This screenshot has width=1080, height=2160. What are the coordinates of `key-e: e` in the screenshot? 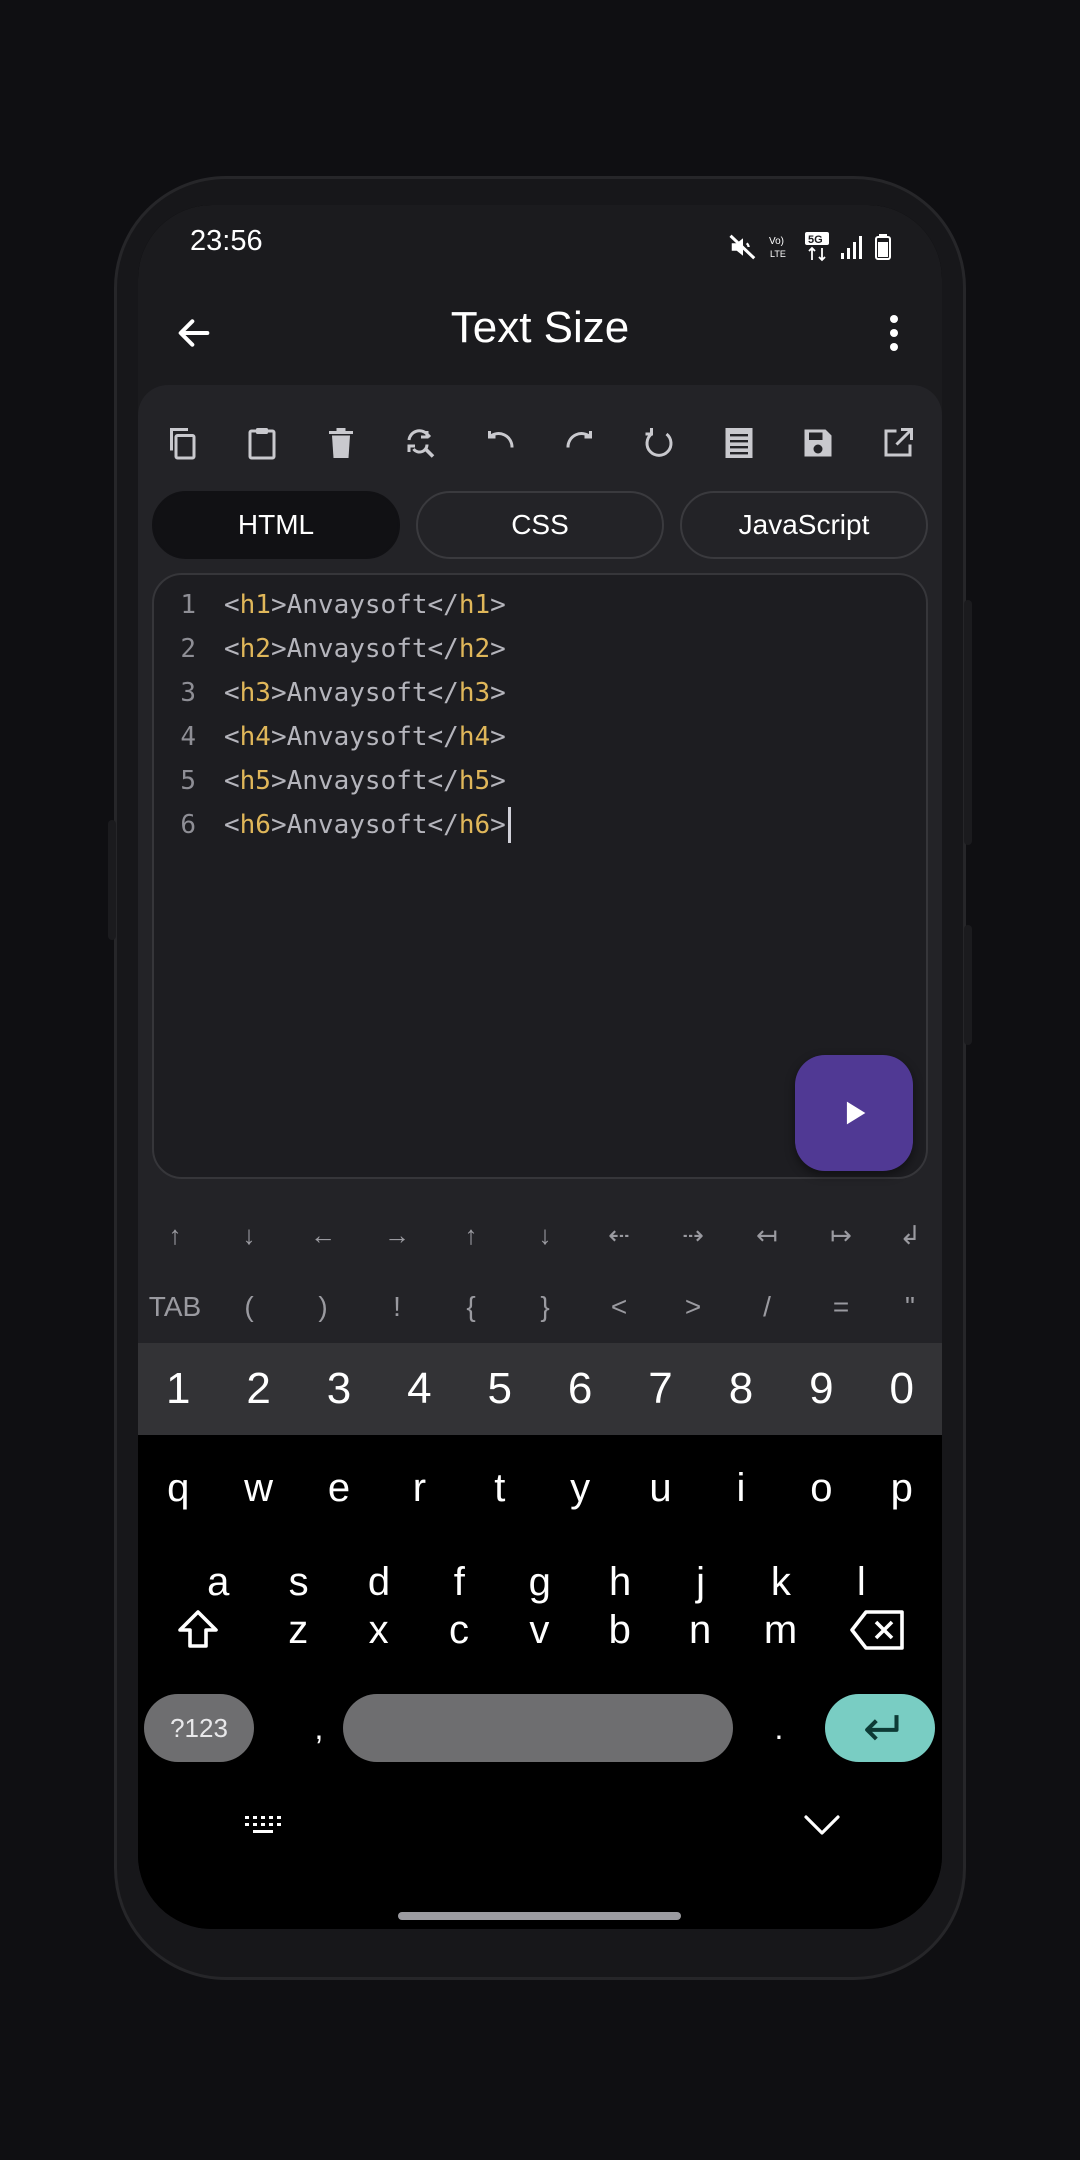 It's located at (339, 1488).